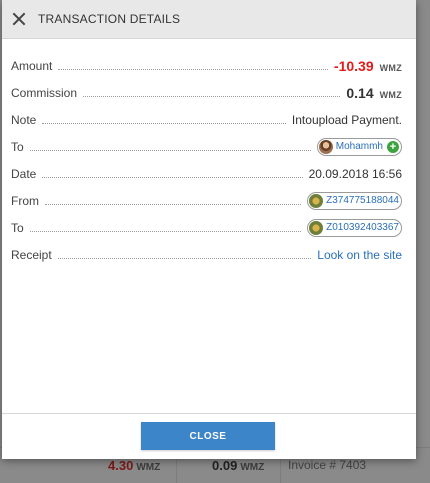 Image resolution: width=430 pixels, height=483 pixels. I want to click on label-date: Date, so click(24, 173).